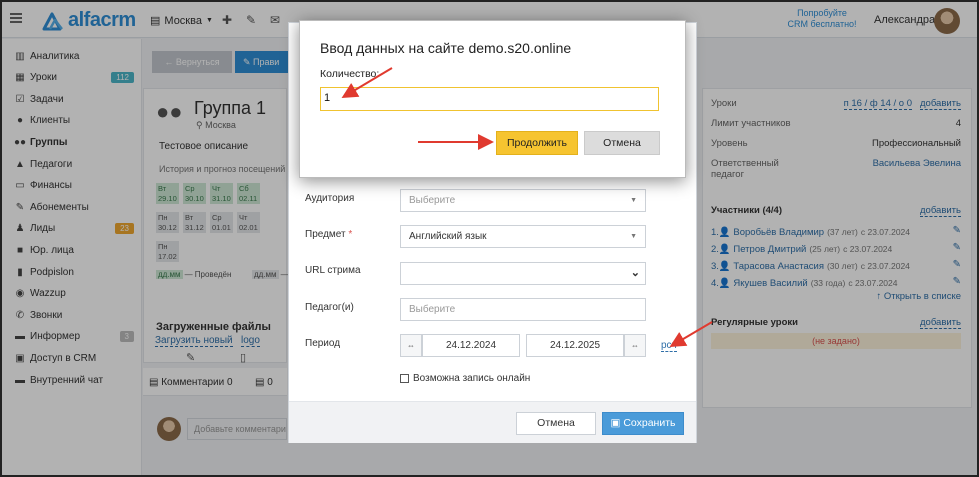 The image size is (979, 477). What do you see at coordinates (446, 48) in the screenshot?
I see `dialog-title: Ввод данных на сайте demo.s20.online` at bounding box center [446, 48].